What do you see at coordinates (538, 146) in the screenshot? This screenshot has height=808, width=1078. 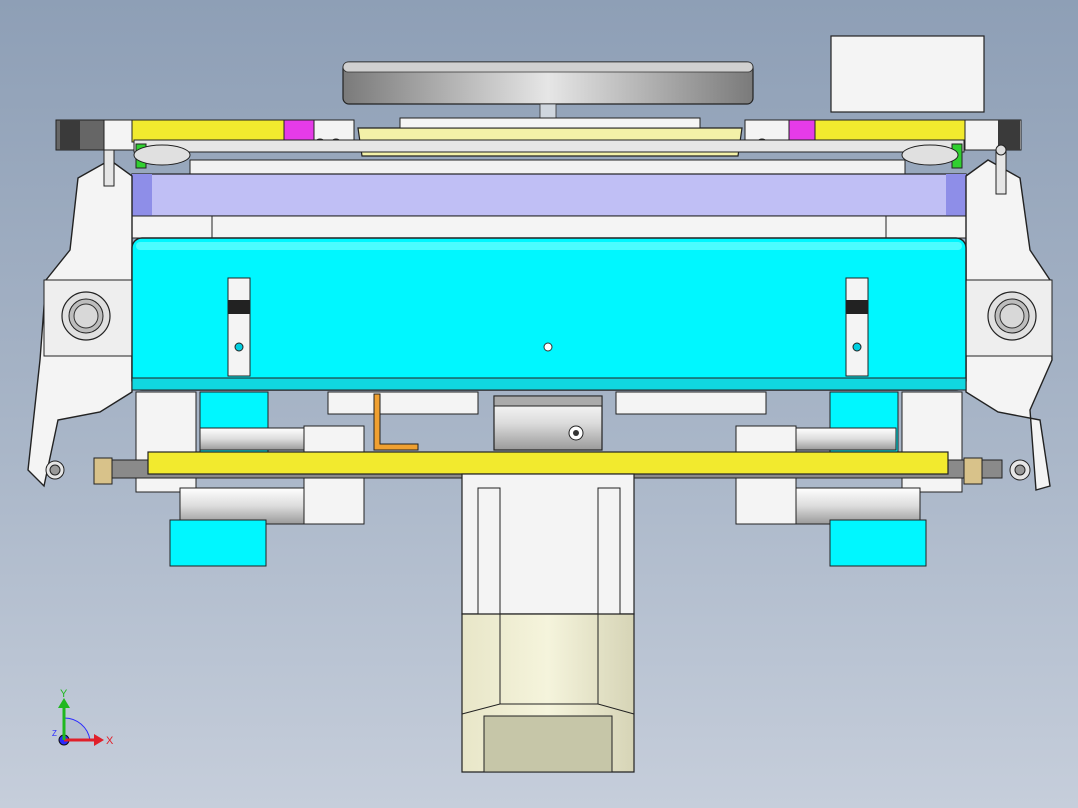 I see `top-rail` at bounding box center [538, 146].